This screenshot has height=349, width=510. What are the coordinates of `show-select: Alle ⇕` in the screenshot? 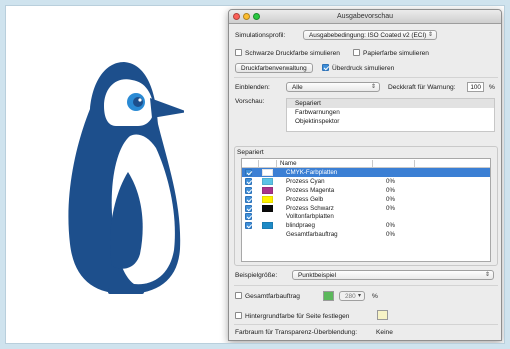 It's located at (333, 87).